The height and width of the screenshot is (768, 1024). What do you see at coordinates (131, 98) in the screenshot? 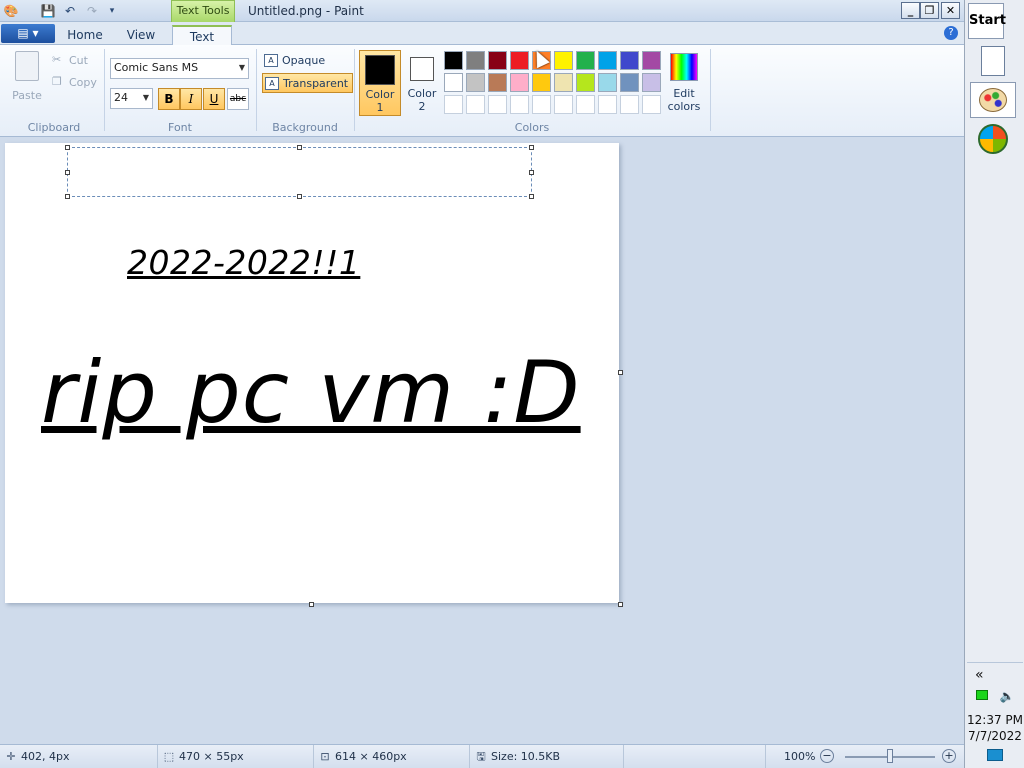
I see `font-size-select: 24 ▼` at bounding box center [131, 98].